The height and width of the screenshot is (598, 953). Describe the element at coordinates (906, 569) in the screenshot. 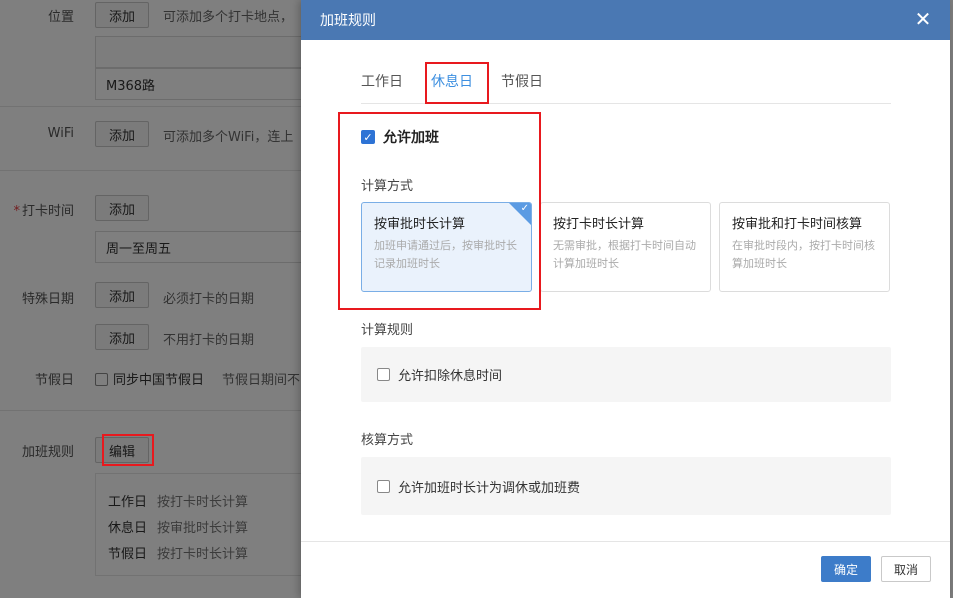

I see `cancel-button: 取消` at that location.